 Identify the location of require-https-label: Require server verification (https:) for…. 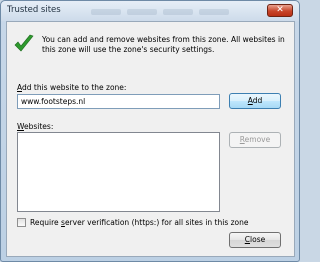
(139, 222).